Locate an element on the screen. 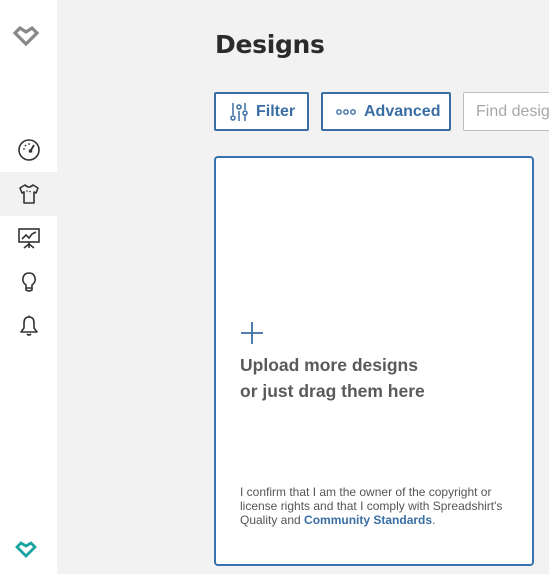 This screenshot has width=549, height=574. sidebar-item-dashboard is located at coordinates (28, 150).